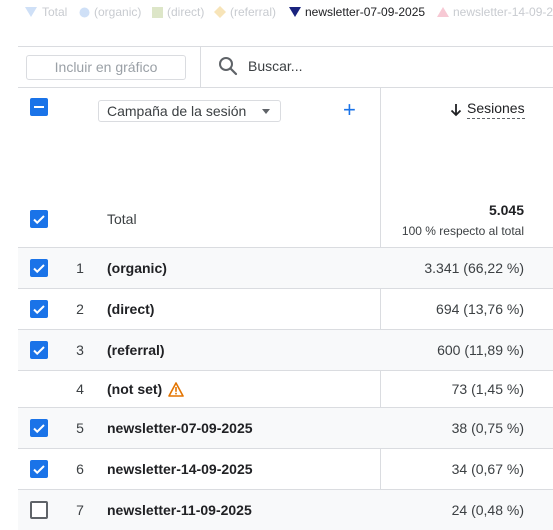 The height and width of the screenshot is (530, 553). Describe the element at coordinates (487, 469) in the screenshot. I see `row-value: 34 (0,67 %)` at that location.